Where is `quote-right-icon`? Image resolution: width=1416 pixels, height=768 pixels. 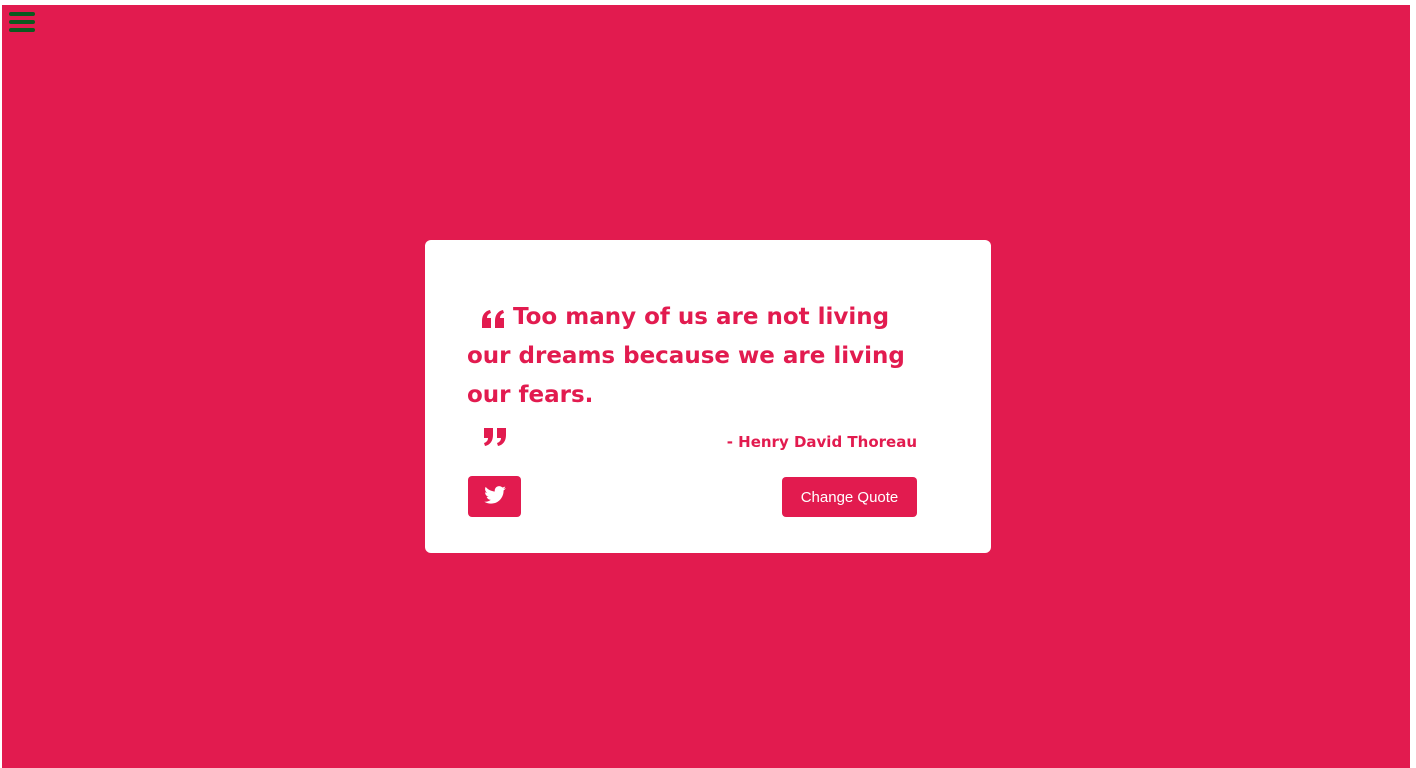
quote-right-icon is located at coordinates (494, 435).